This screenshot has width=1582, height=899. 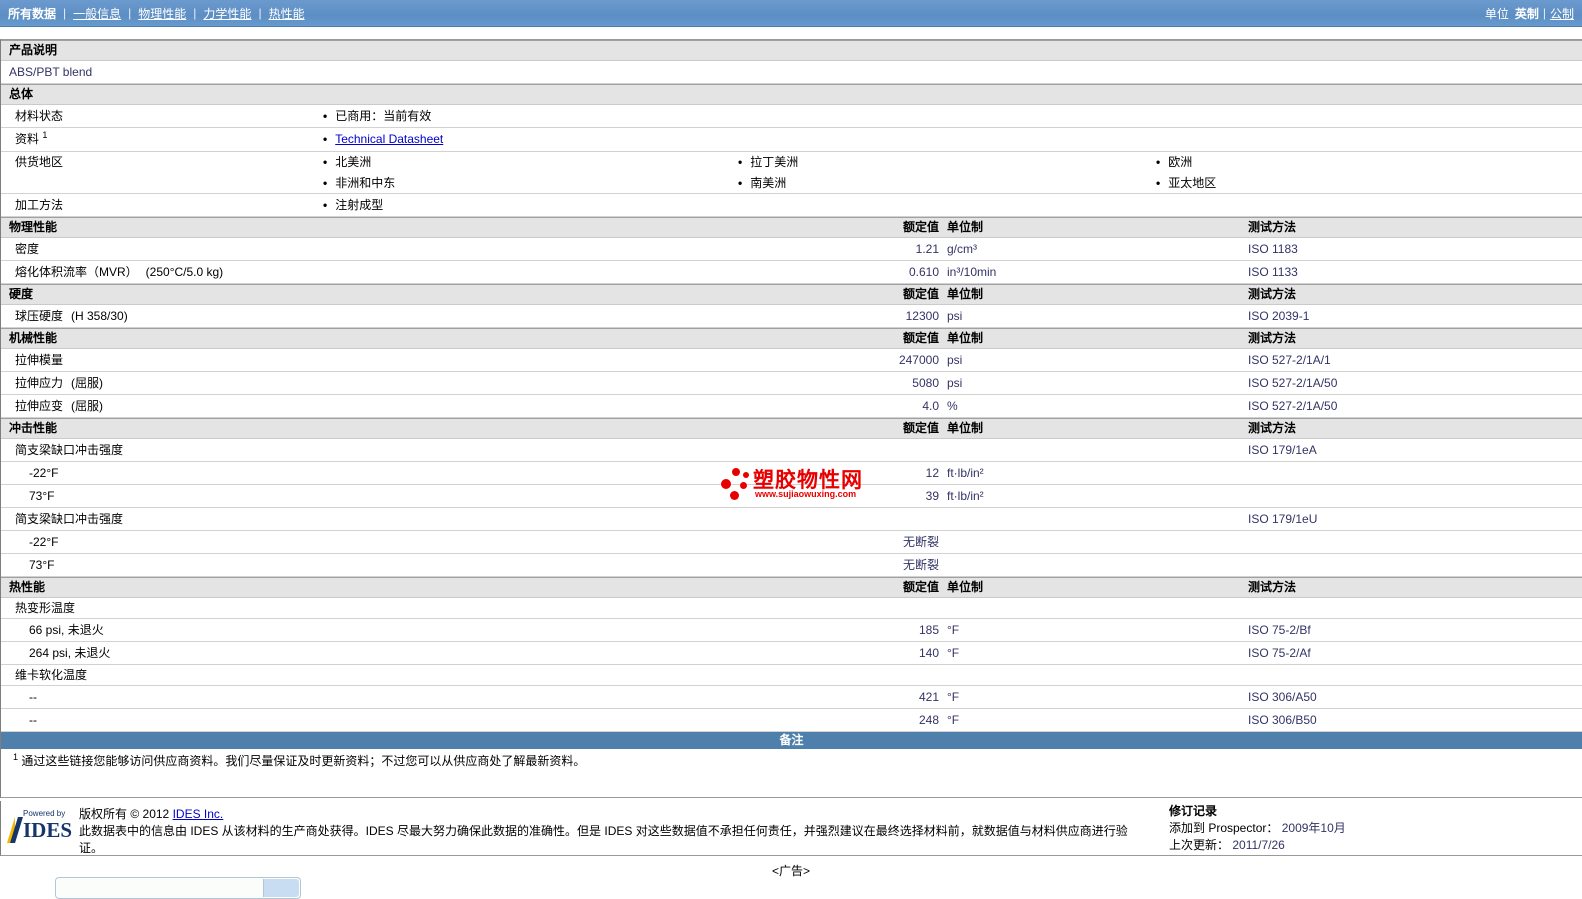 I want to click on powered-by-label: Powered by, so click(x=44, y=813).